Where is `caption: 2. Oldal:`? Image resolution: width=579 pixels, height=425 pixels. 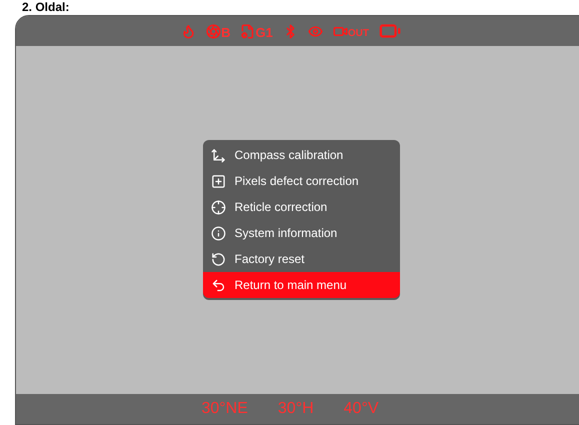 caption: 2. Oldal: is located at coordinates (46, 7).